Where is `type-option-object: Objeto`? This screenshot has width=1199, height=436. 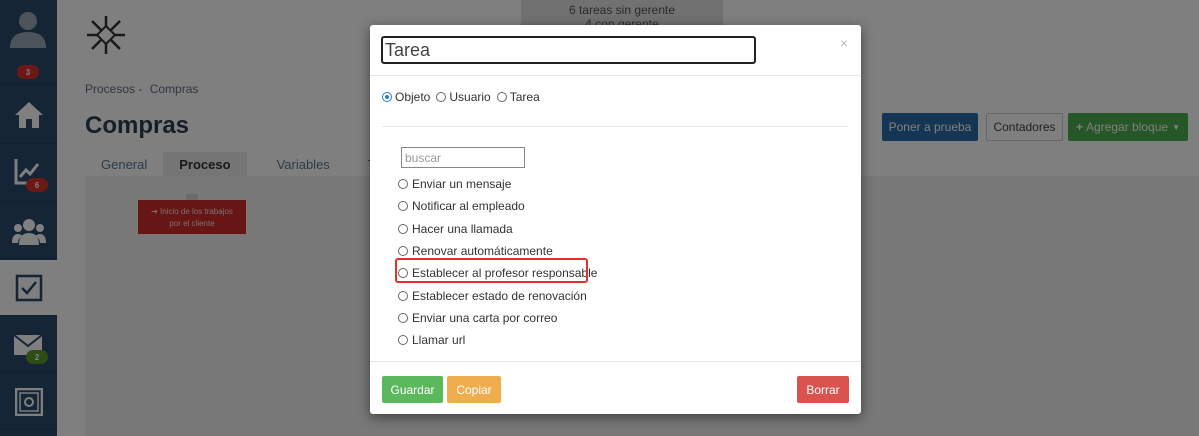
type-option-object: Objeto is located at coordinates (406, 97).